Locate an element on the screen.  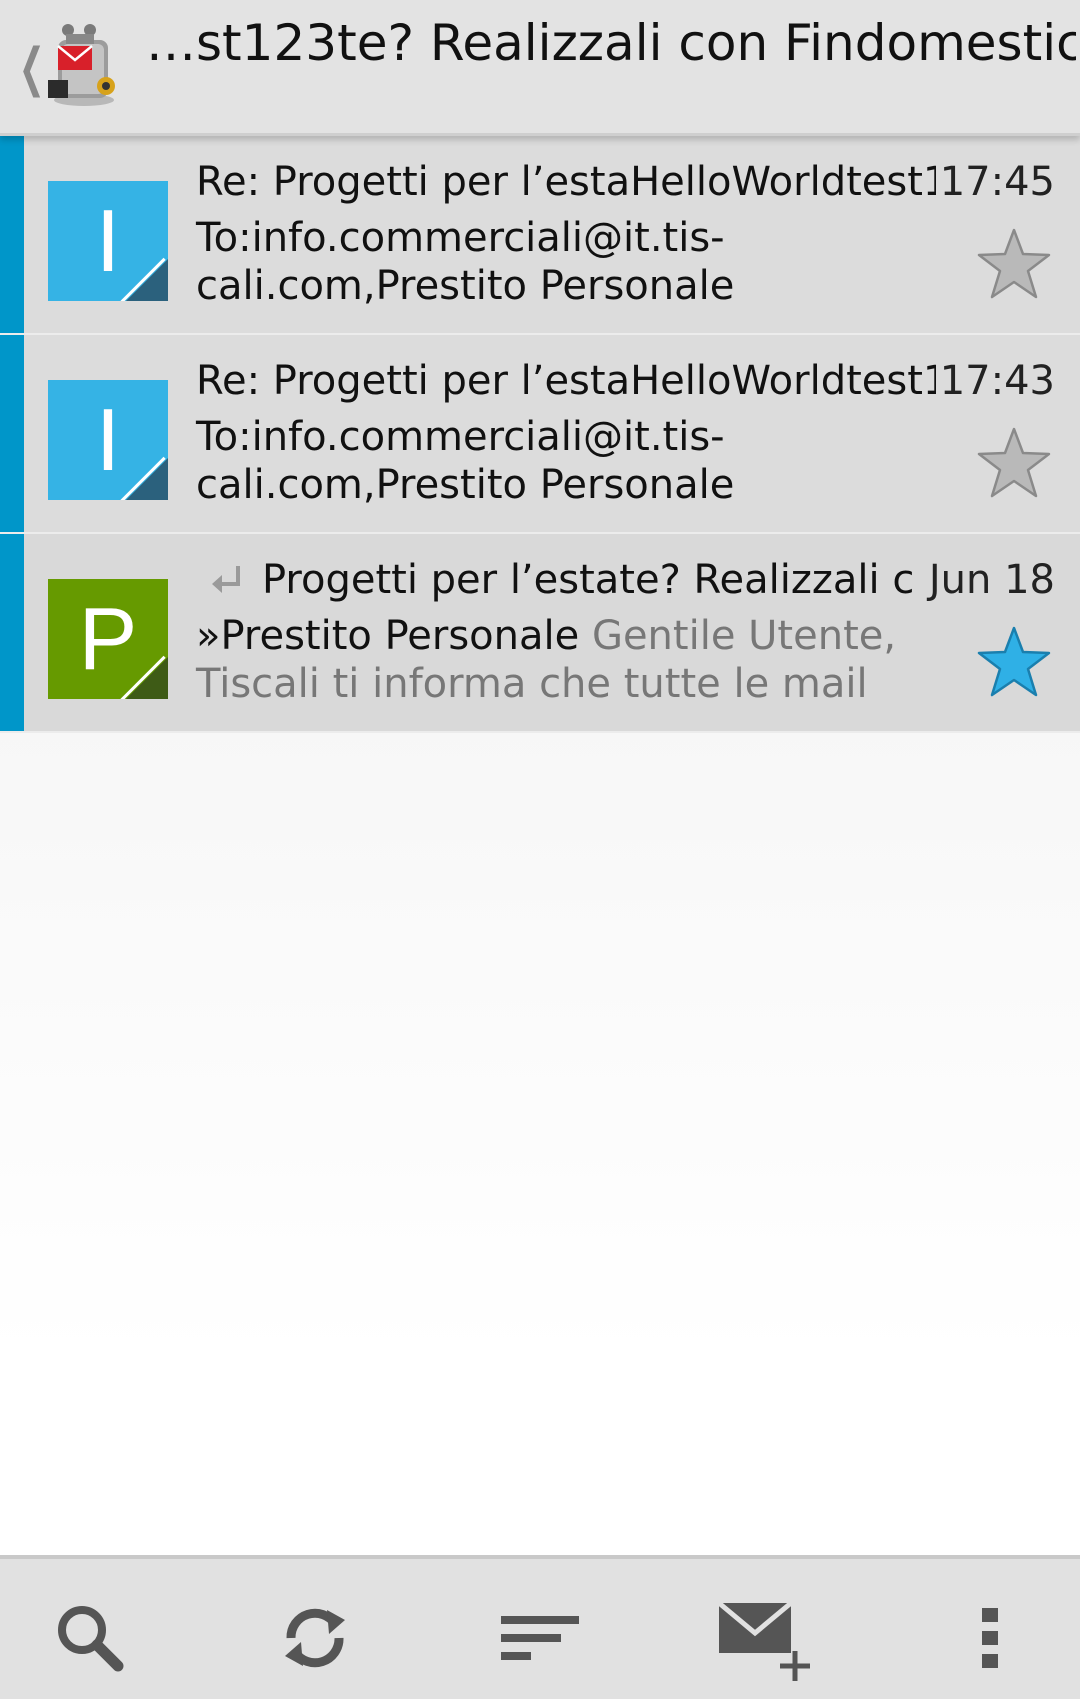
sort-icon is located at coordinates (540, 1638).